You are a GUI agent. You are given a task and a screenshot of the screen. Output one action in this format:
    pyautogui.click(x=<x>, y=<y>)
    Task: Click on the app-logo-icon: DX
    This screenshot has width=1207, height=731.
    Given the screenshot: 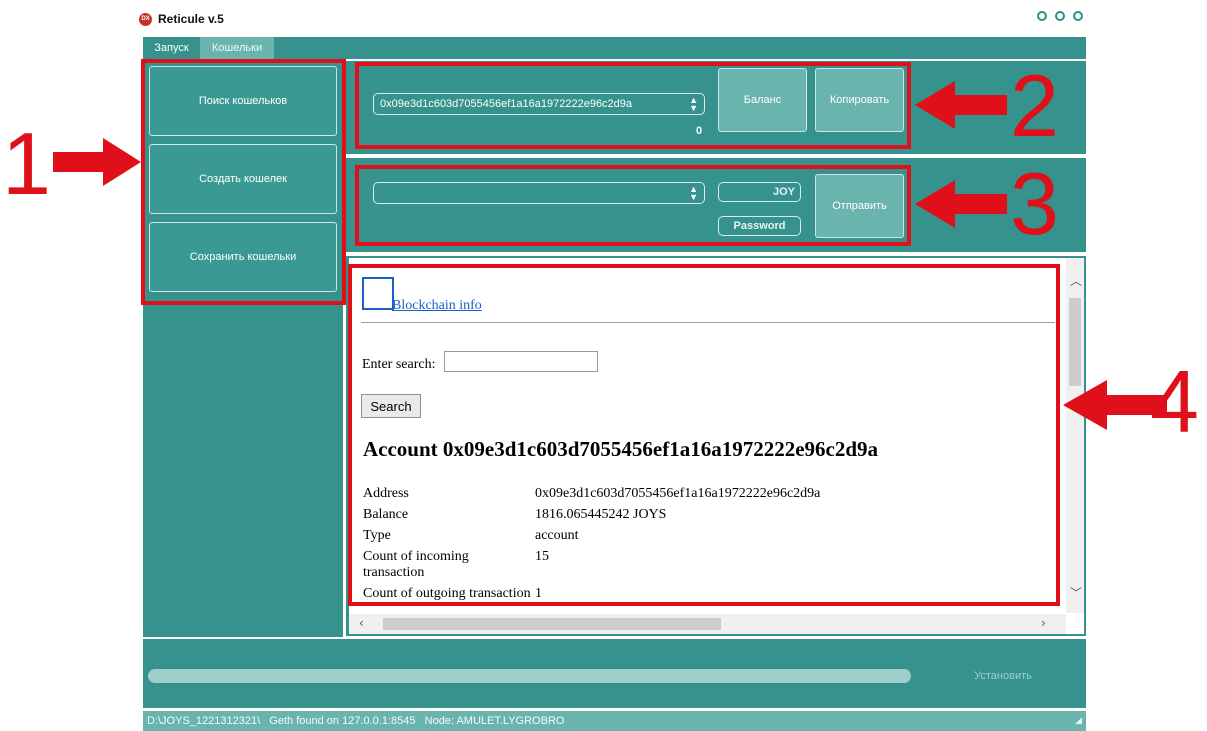 What is the action you would take?
    pyautogui.click(x=145, y=19)
    